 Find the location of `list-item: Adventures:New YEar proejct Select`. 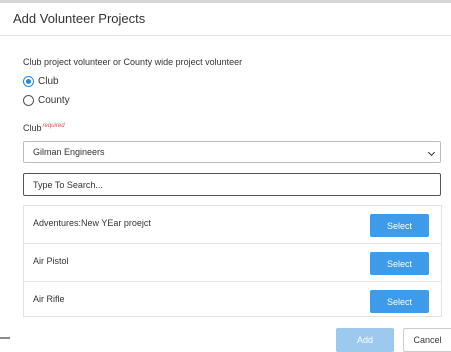

list-item: Adventures:New YEar proejct Select is located at coordinates (232, 225).